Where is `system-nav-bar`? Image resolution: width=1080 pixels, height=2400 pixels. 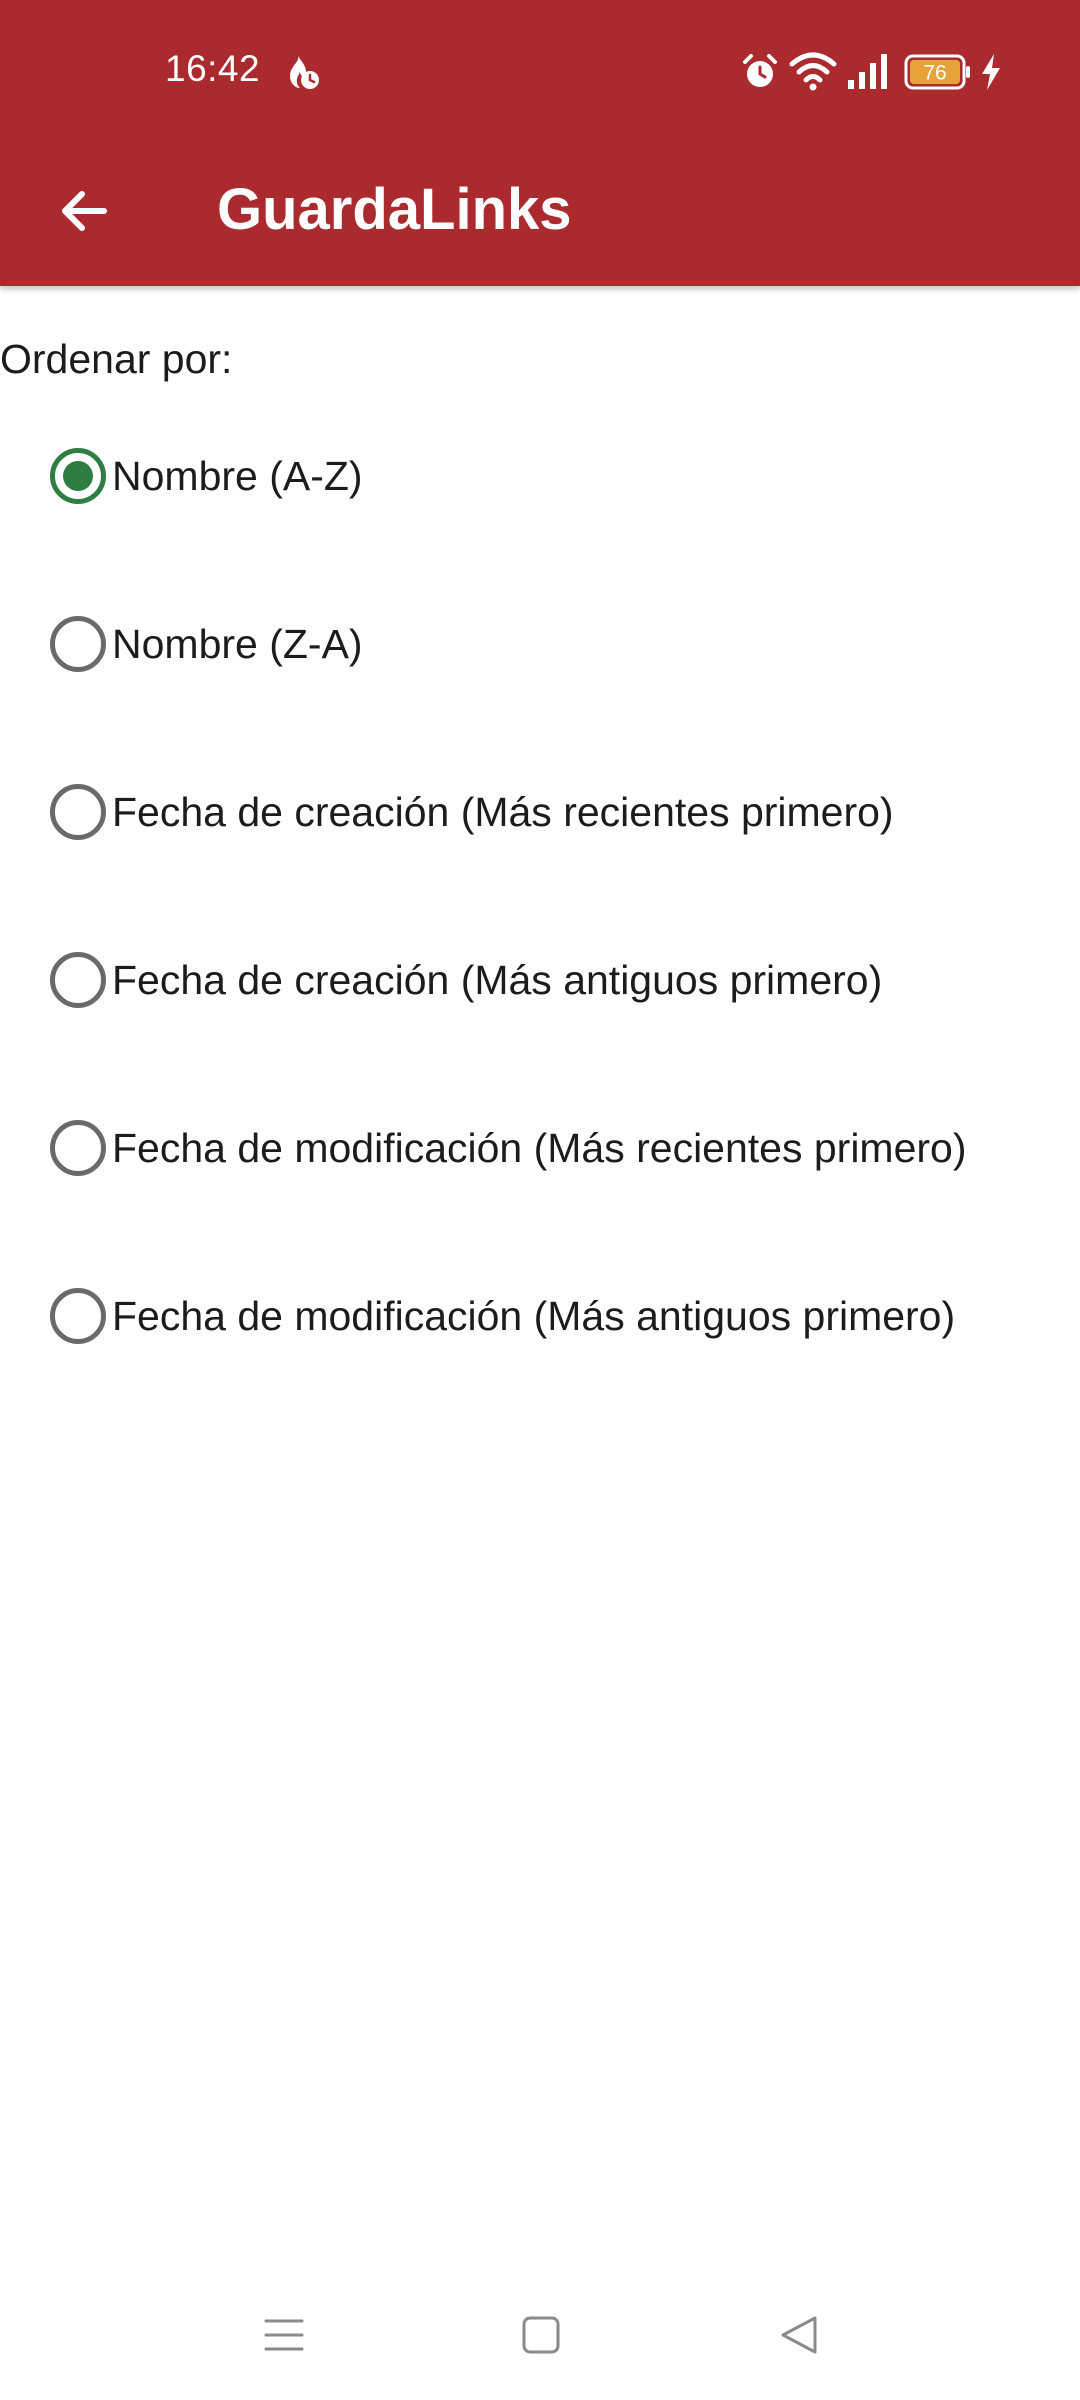 system-nav-bar is located at coordinates (540, 2335).